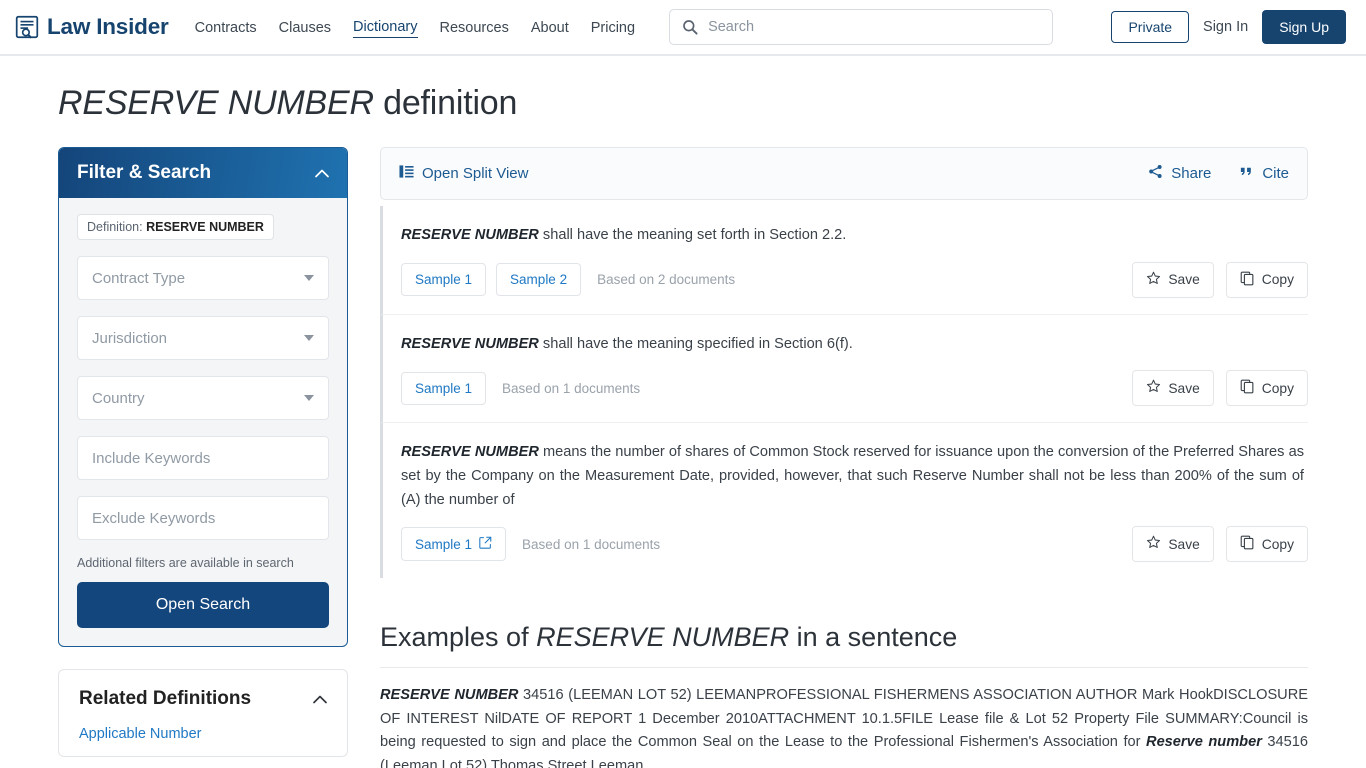  What do you see at coordinates (1218, 173) in the screenshot?
I see `toolbar-right: Share Cite` at bounding box center [1218, 173].